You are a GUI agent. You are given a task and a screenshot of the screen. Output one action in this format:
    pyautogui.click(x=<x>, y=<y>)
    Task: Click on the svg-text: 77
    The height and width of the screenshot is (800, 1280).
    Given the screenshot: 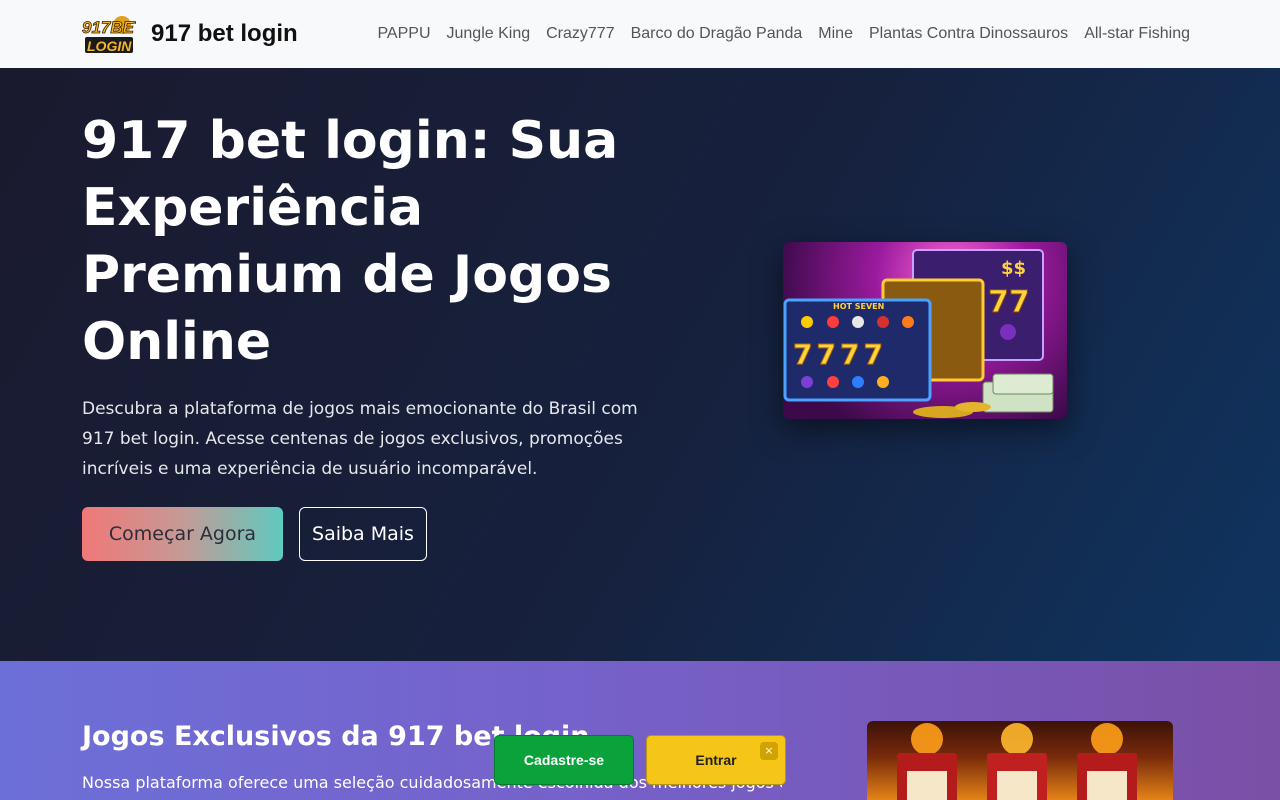 What is the action you would take?
    pyautogui.click(x=1009, y=302)
    